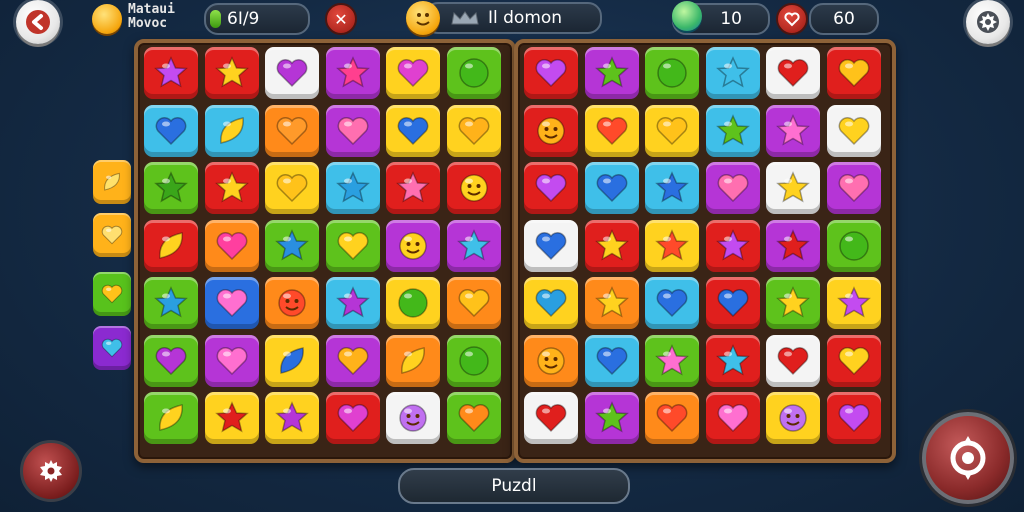 This screenshot has height=512, width=1024. Describe the element at coordinates (968, 458) in the screenshot. I see `compass-button` at that location.